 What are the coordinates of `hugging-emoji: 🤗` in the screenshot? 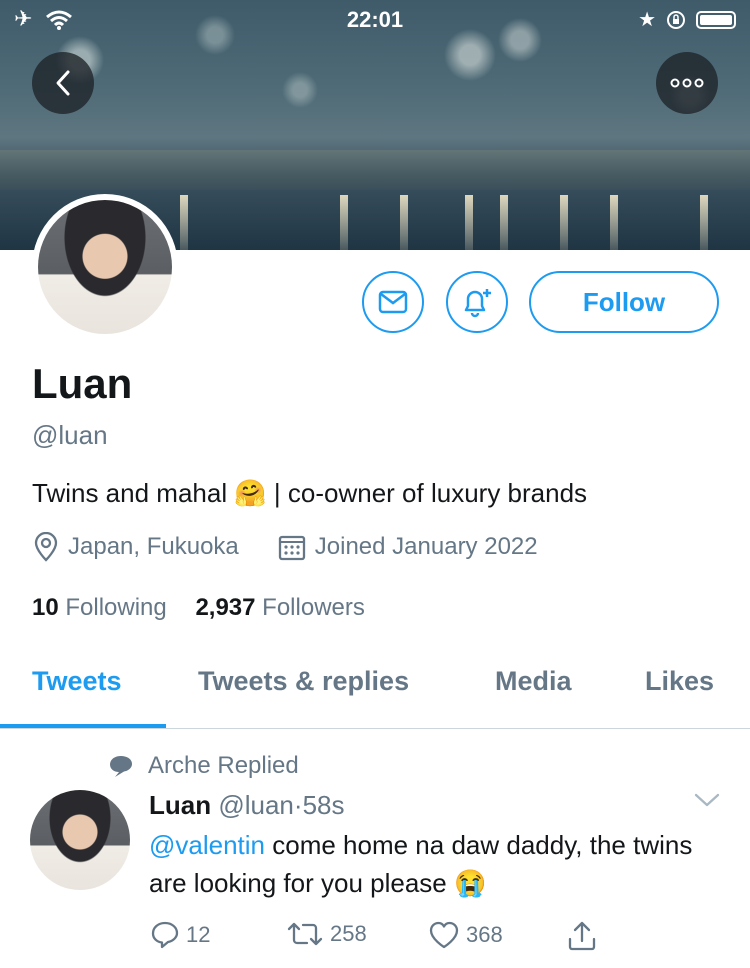 It's located at (250, 493).